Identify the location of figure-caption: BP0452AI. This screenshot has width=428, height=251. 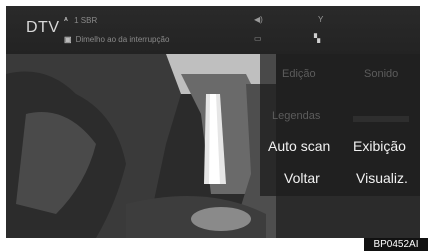
(396, 244).